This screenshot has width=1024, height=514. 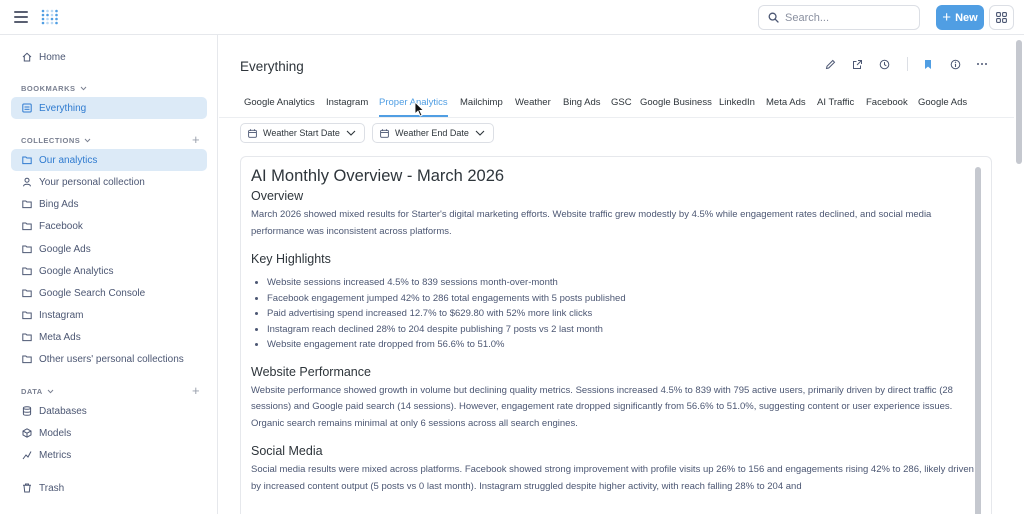 I want to click on sidebar-item-google-ads: Google Ads, so click(x=109, y=249).